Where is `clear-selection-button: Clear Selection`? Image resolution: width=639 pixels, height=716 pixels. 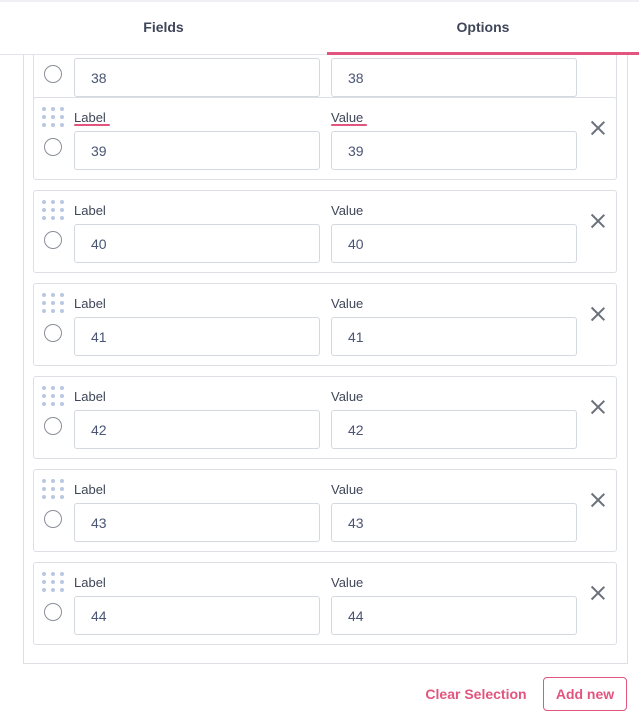 clear-selection-button: Clear Selection is located at coordinates (476, 694).